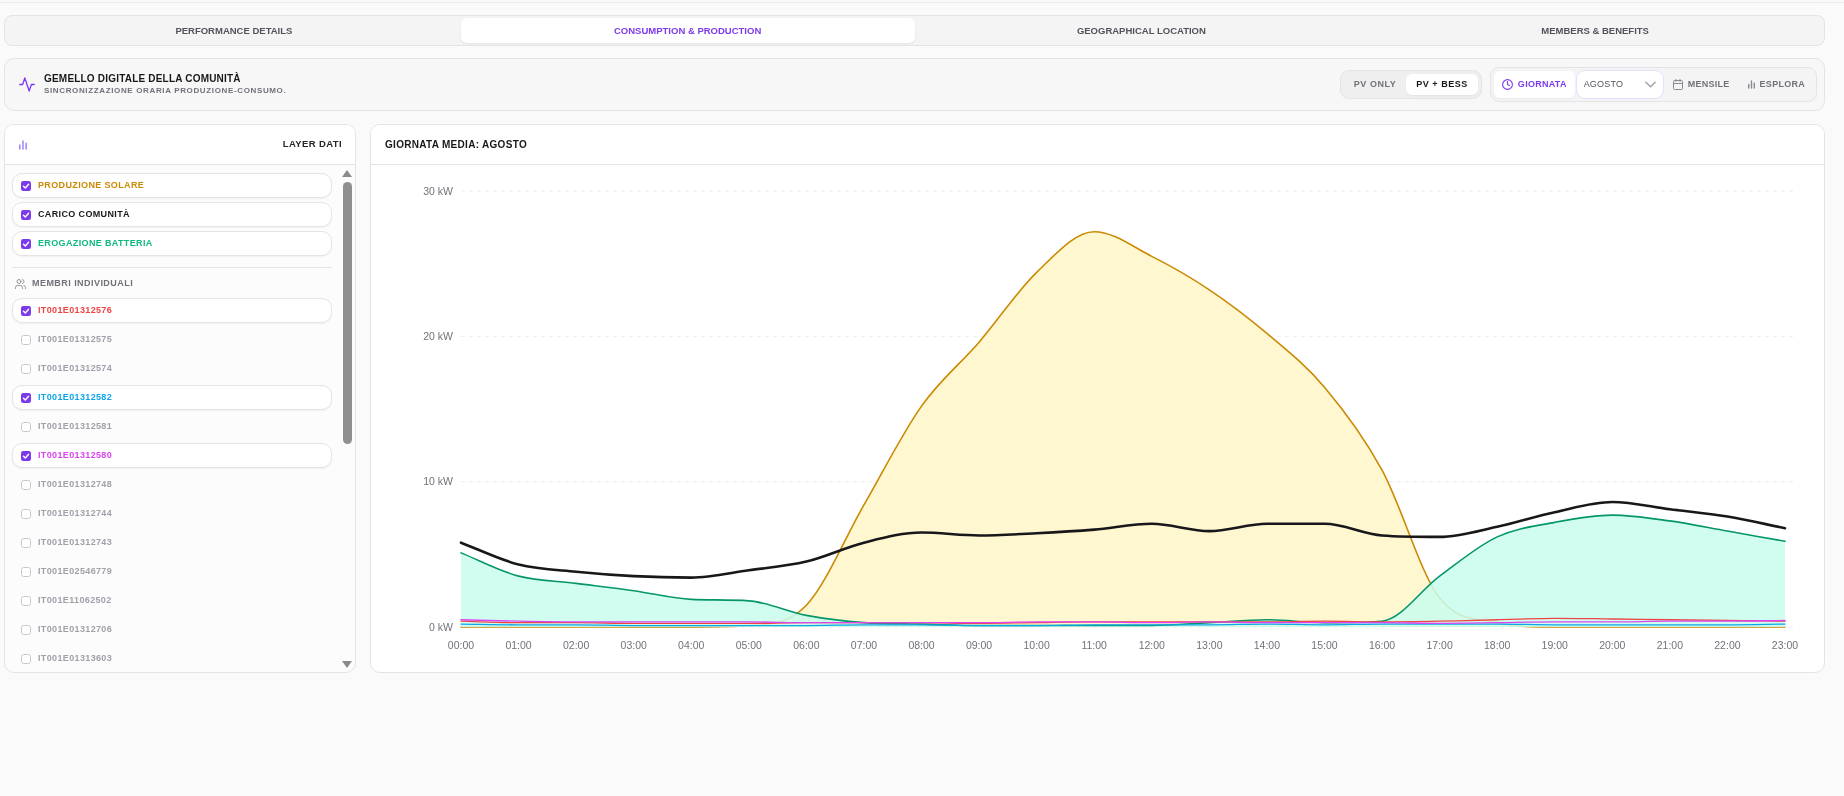 This screenshot has height=796, width=1844. What do you see at coordinates (518, 645) in the screenshot?
I see `x-axis-label: 01:00` at bounding box center [518, 645].